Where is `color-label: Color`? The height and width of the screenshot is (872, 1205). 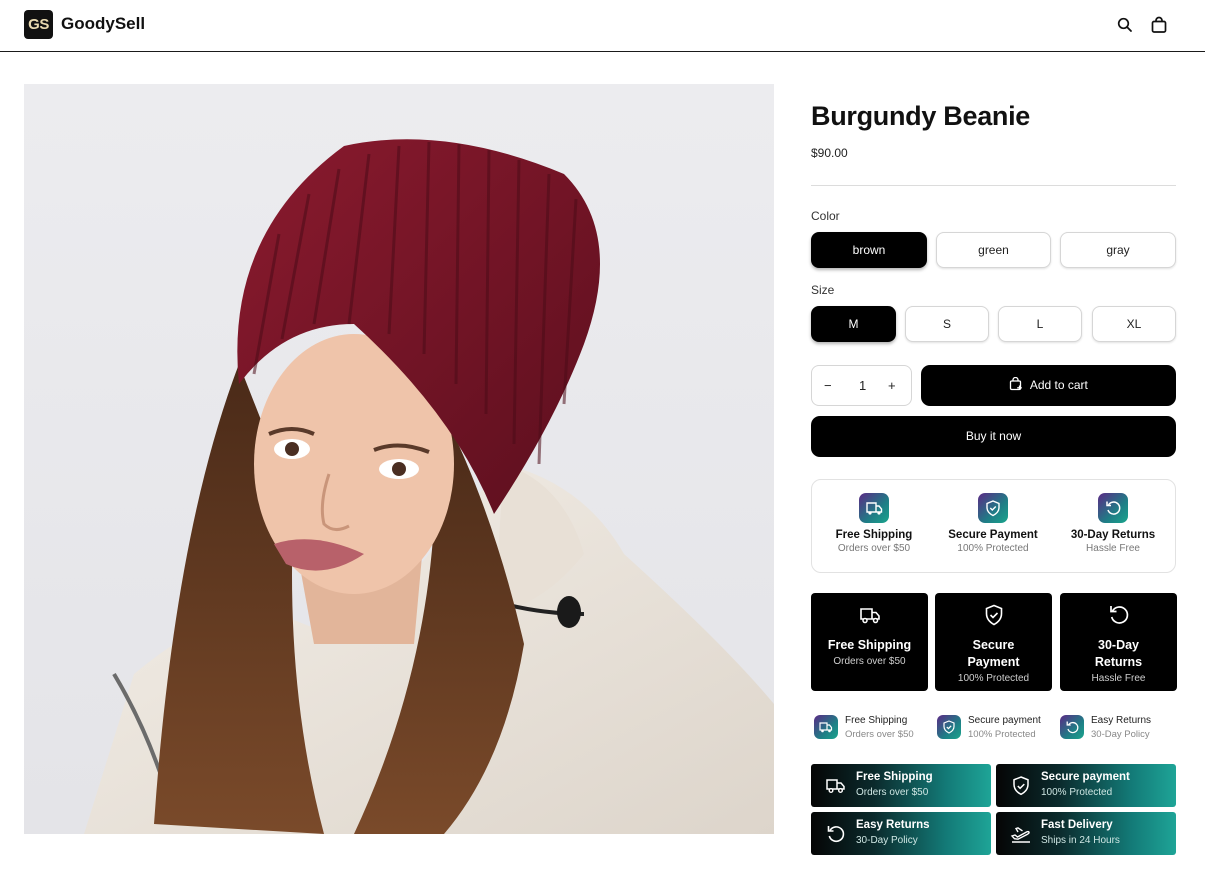
color-label: Color is located at coordinates (825, 216).